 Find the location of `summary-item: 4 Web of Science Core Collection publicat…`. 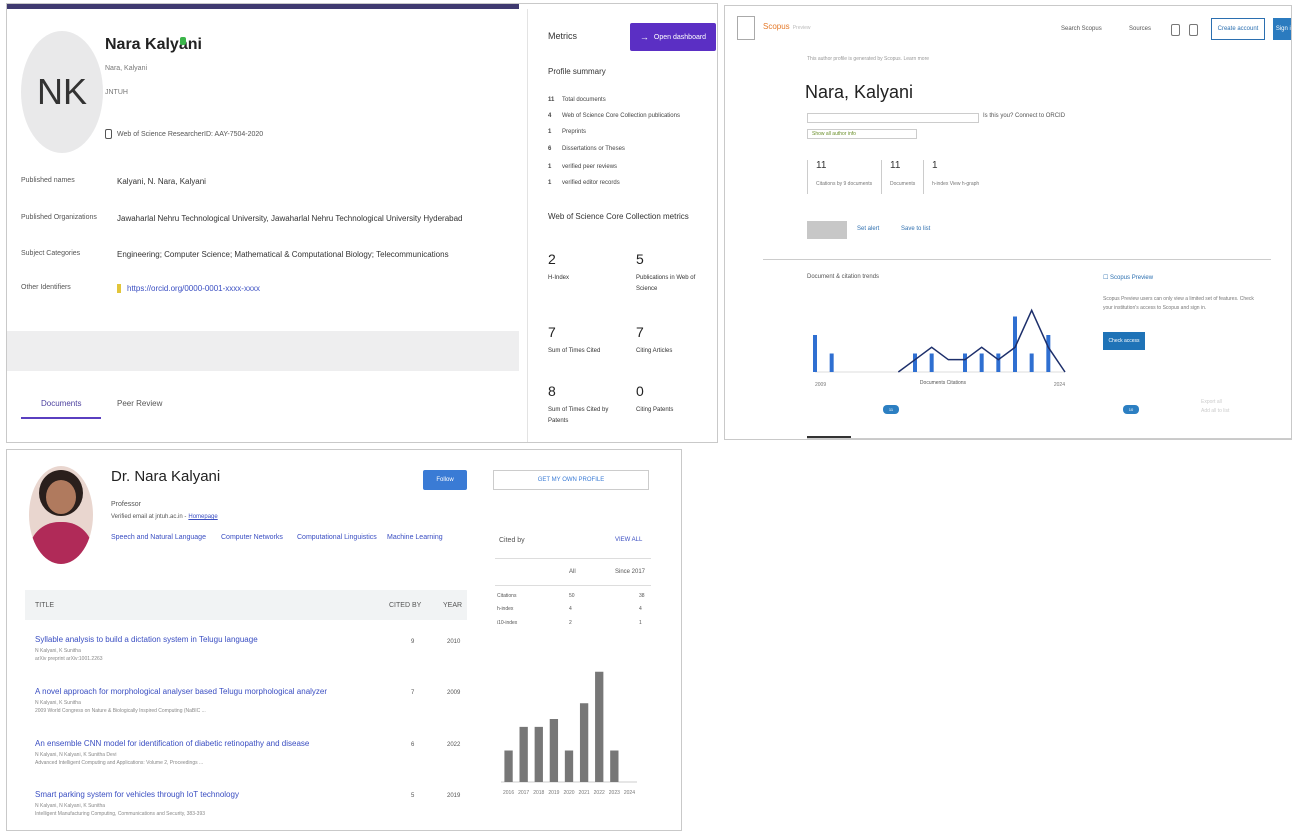

summary-item: 4 Web of Science Core Collection publicat… is located at coordinates (614, 116).